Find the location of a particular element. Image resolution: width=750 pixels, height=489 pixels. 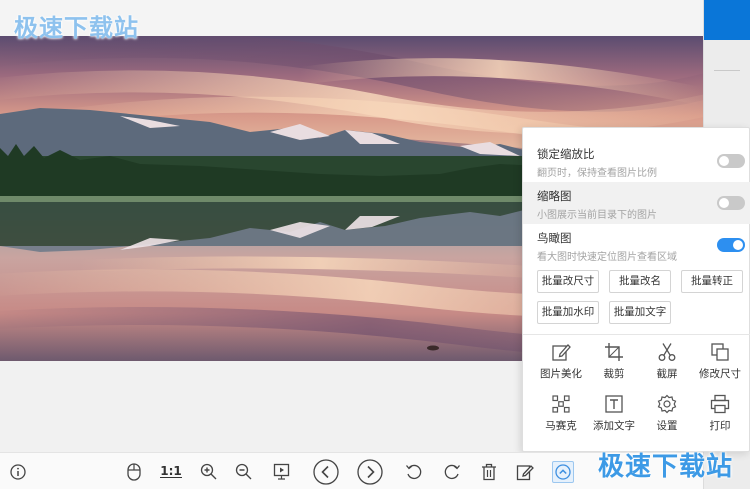

batch-resize-button: 批量改尺寸 is located at coordinates (568, 281).